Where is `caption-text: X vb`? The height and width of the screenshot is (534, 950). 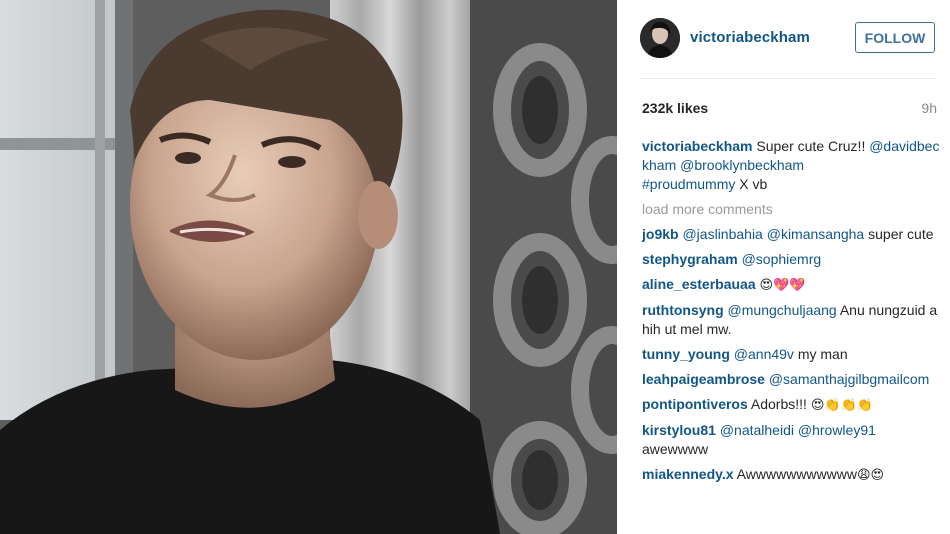
caption-text: X vb is located at coordinates (751, 184).